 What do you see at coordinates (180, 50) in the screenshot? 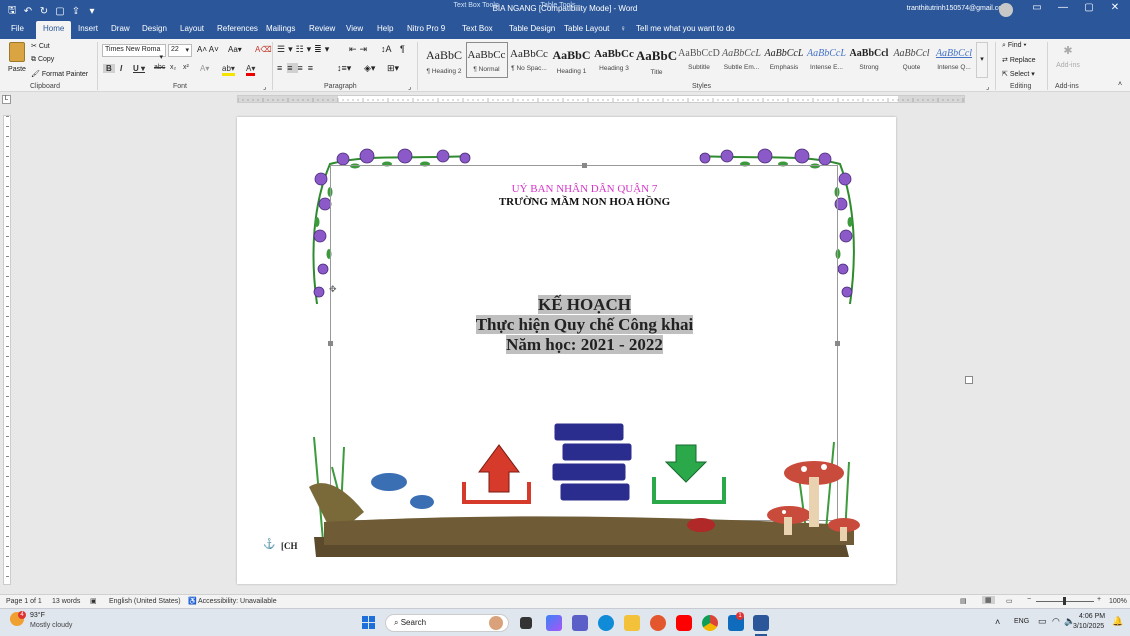
I see `font-size-box: 22 ▾` at bounding box center [180, 50].